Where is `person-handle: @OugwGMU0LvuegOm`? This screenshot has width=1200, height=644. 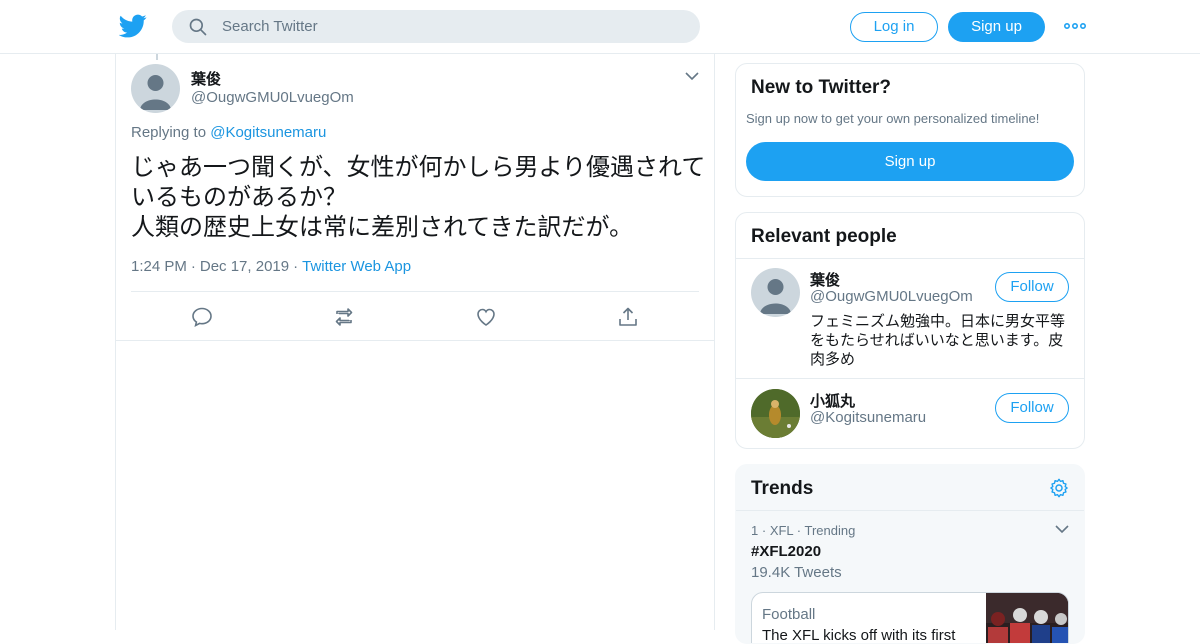
person-handle: @OugwGMU0LvuegOm is located at coordinates (891, 296).